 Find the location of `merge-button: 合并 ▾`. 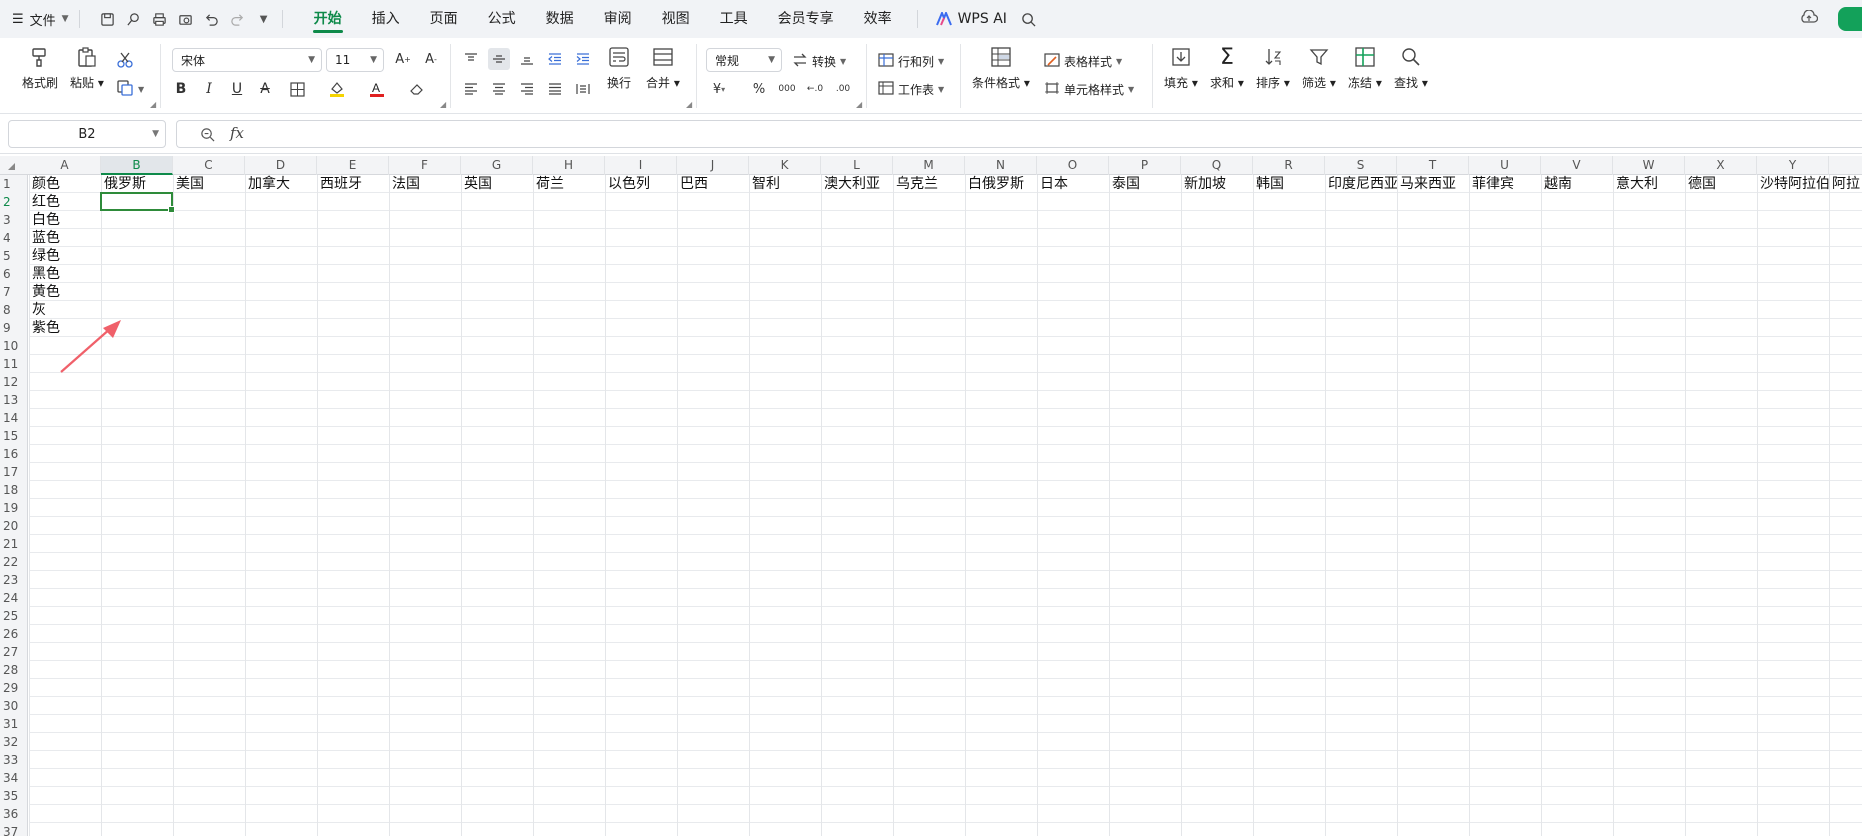

merge-button: 合并 ▾ is located at coordinates (663, 67).